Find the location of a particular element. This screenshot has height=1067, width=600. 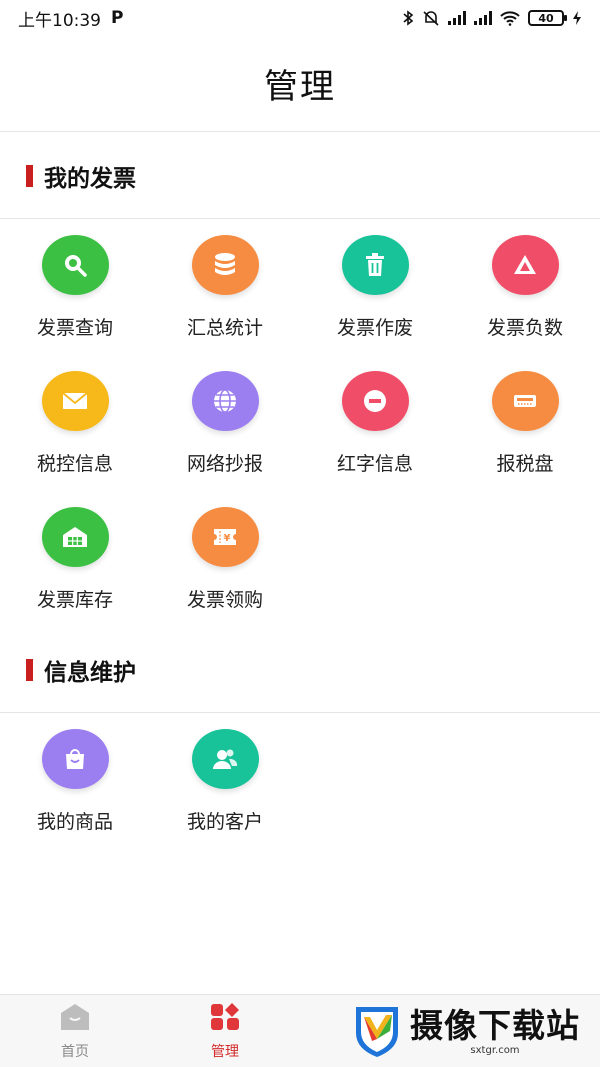

nav-item-home: 首页 is located at coordinates (75, 1031).